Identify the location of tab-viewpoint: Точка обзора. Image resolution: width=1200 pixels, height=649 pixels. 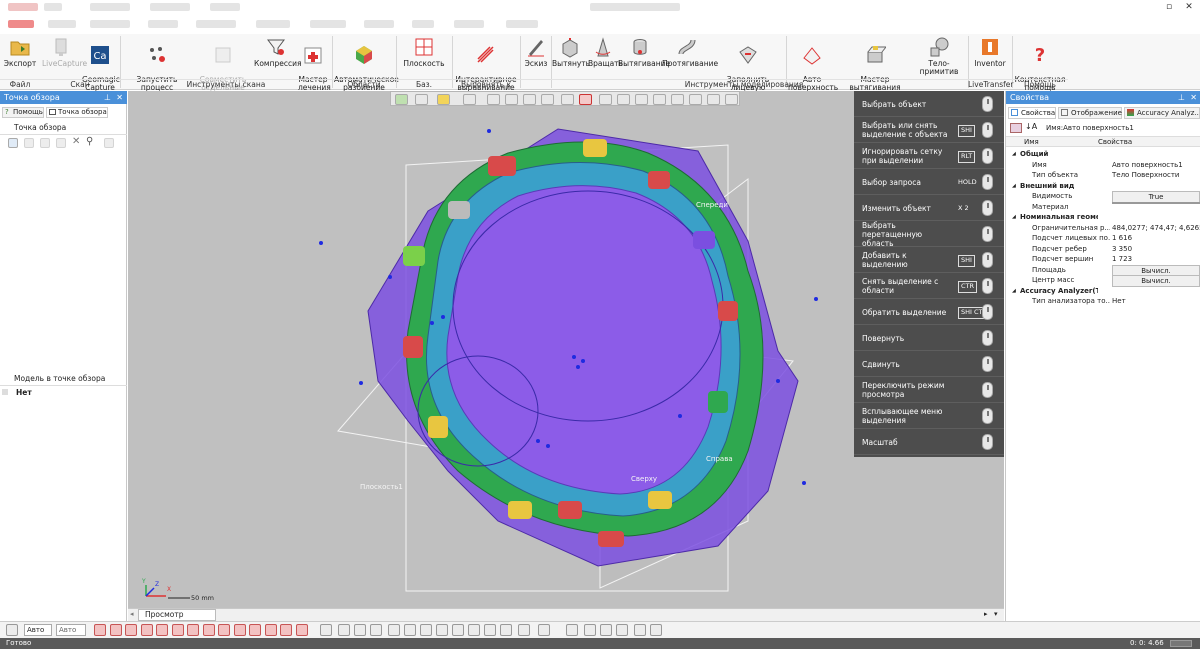
(77, 112).